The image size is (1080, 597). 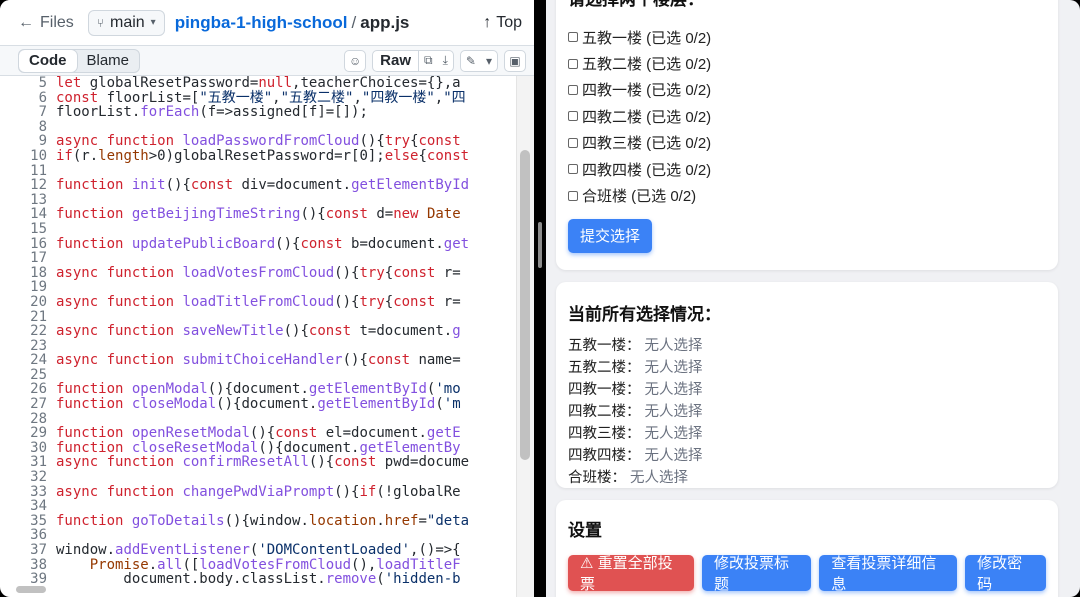 I want to click on line-number: 33, so click(x=37, y=492).